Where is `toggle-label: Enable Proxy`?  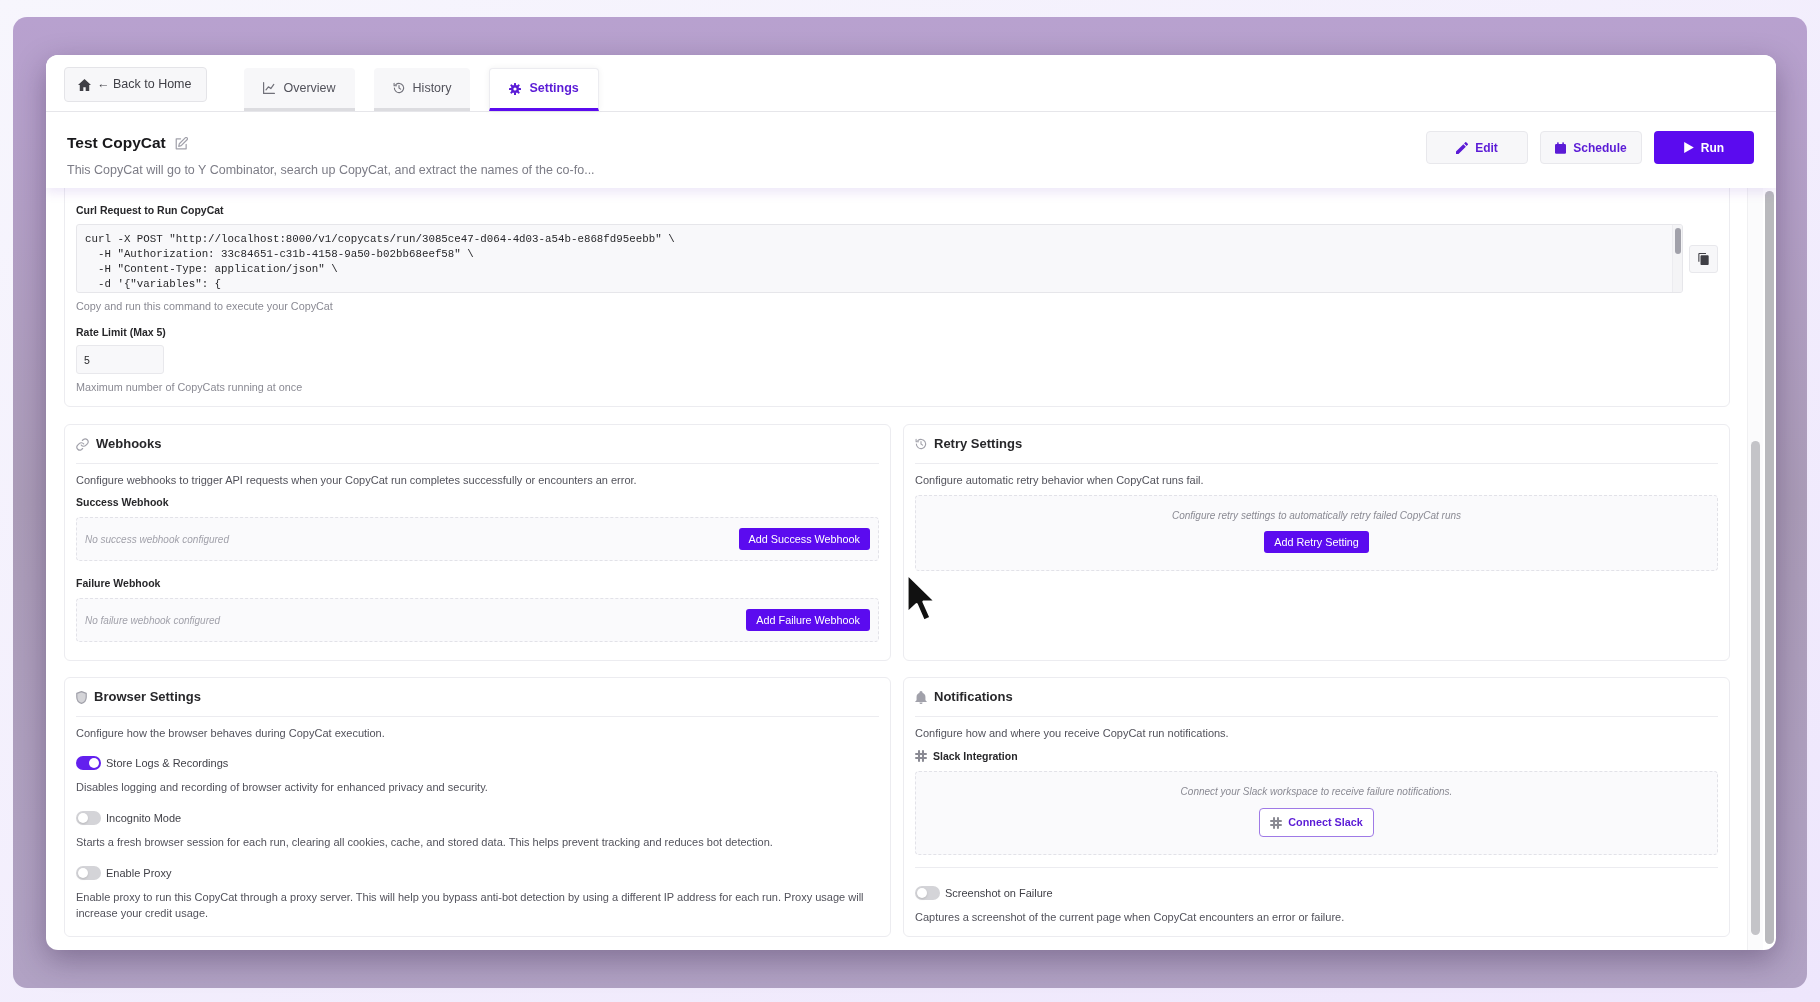 toggle-label: Enable Proxy is located at coordinates (139, 873).